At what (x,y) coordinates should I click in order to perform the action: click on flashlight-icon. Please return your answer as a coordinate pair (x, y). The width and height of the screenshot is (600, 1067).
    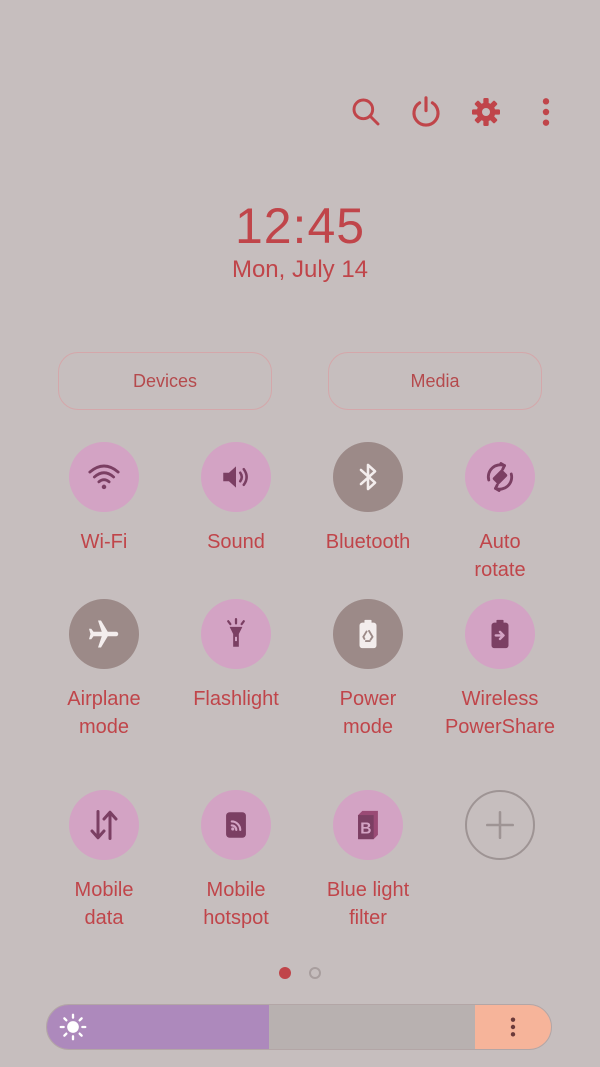
    Looking at the image, I should click on (236, 632).